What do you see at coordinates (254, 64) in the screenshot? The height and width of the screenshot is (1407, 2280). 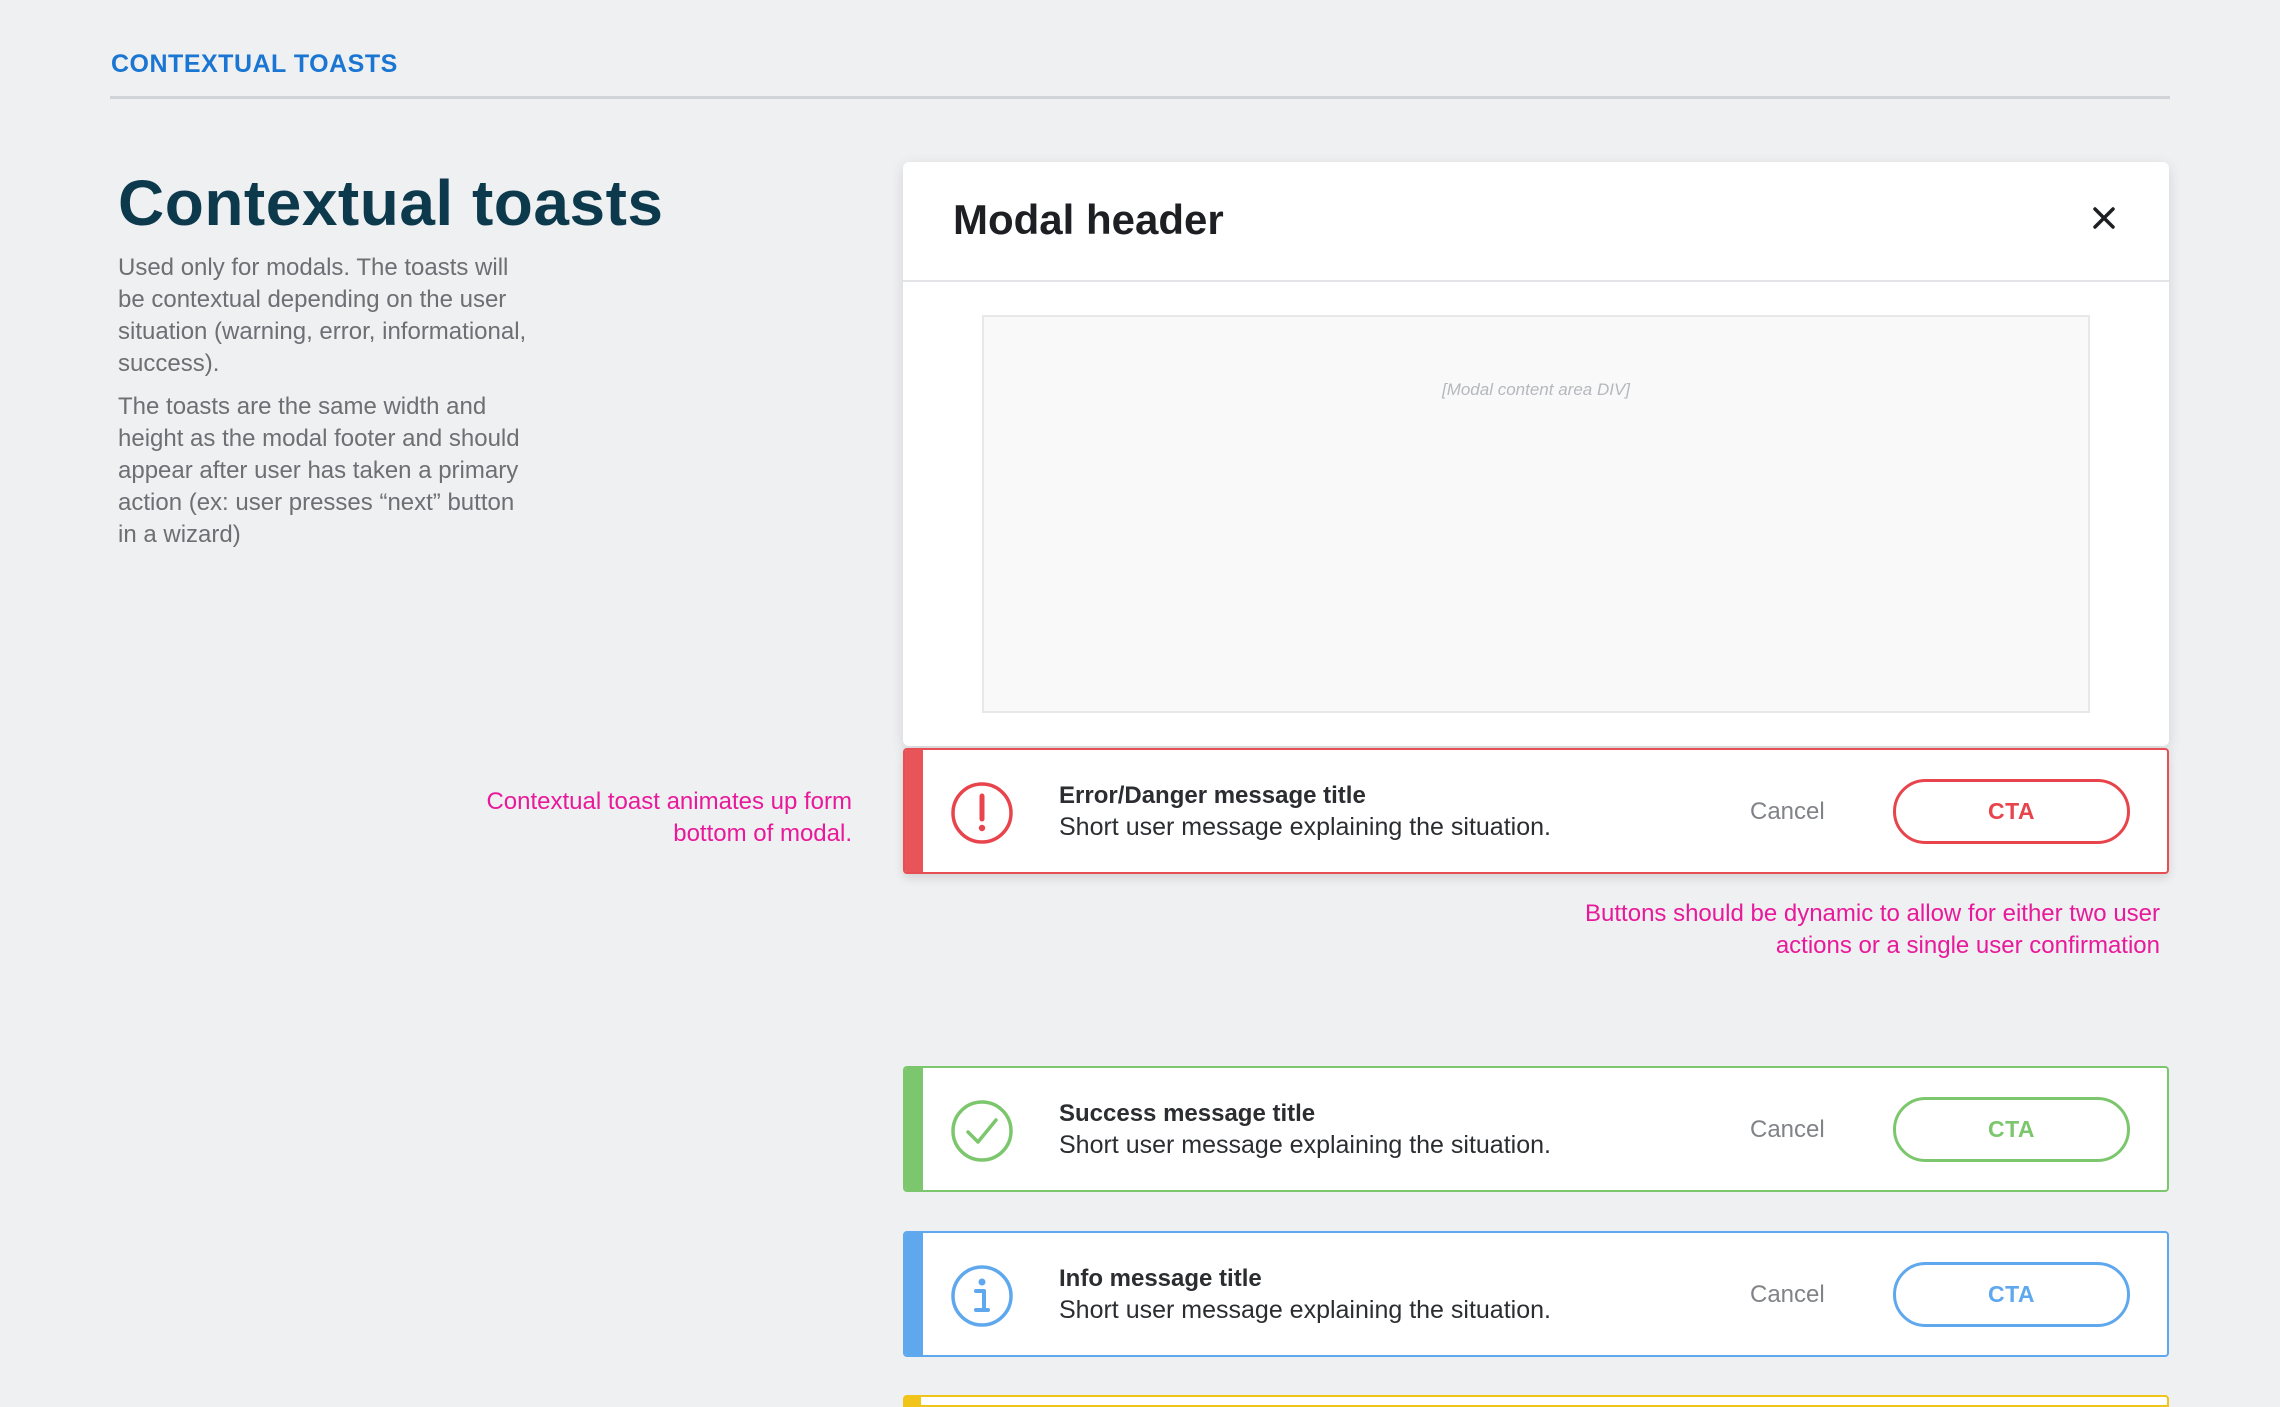 I see `section-label: CONTEXTUAL TOASTS` at bounding box center [254, 64].